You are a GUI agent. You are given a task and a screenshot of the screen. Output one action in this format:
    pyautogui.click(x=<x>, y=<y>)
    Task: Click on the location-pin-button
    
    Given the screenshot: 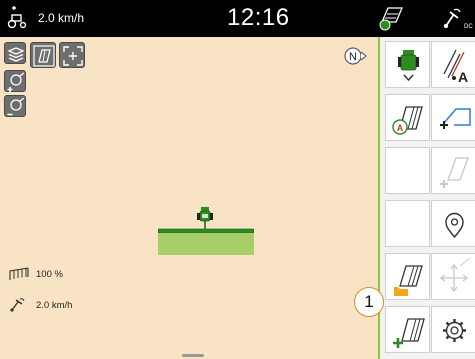 What is the action you would take?
    pyautogui.click(x=453, y=223)
    